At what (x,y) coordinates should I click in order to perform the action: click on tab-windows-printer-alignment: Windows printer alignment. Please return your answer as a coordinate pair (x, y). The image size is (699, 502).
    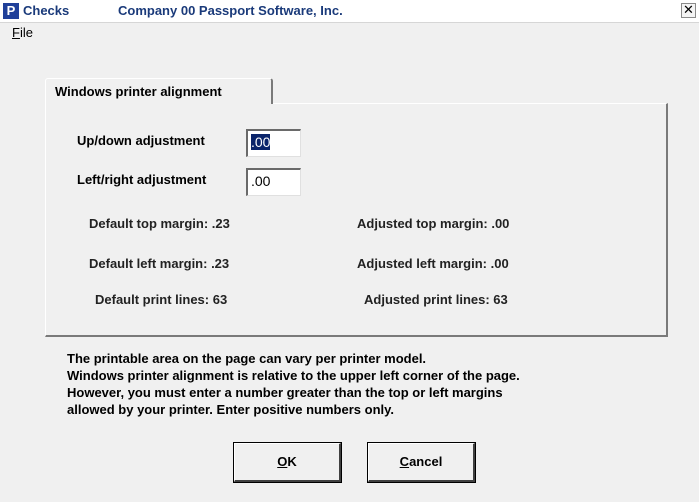
    Looking at the image, I should click on (159, 91).